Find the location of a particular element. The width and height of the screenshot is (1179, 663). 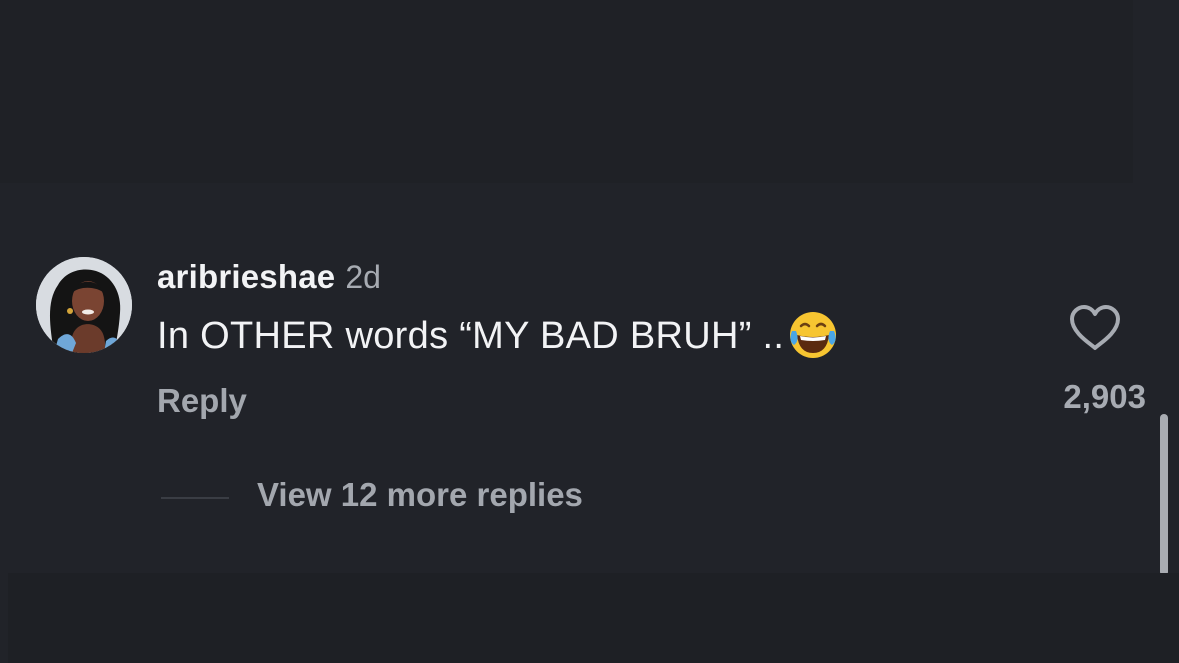

timestamp: 2d is located at coordinates (363, 277).